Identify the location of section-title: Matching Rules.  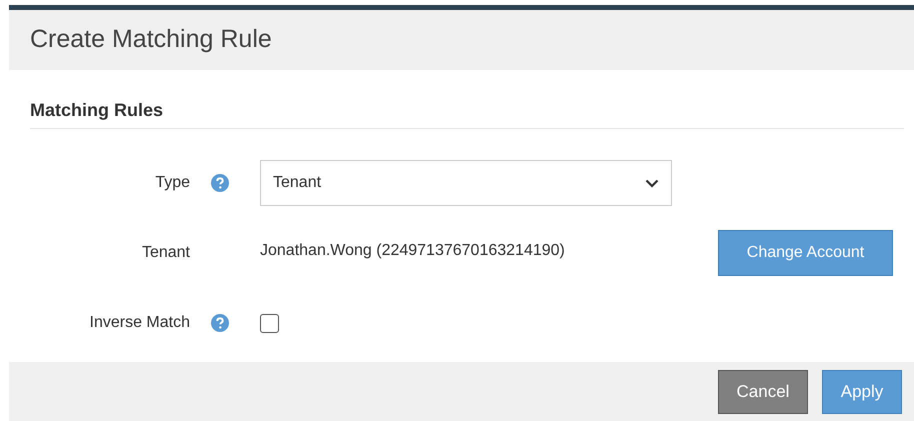
(97, 110).